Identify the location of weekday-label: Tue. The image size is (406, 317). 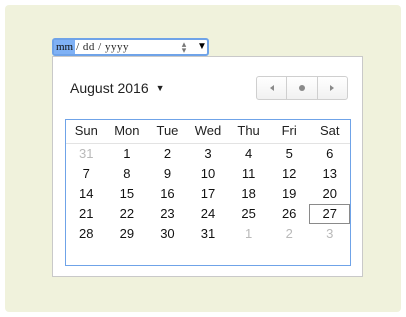
(167, 130).